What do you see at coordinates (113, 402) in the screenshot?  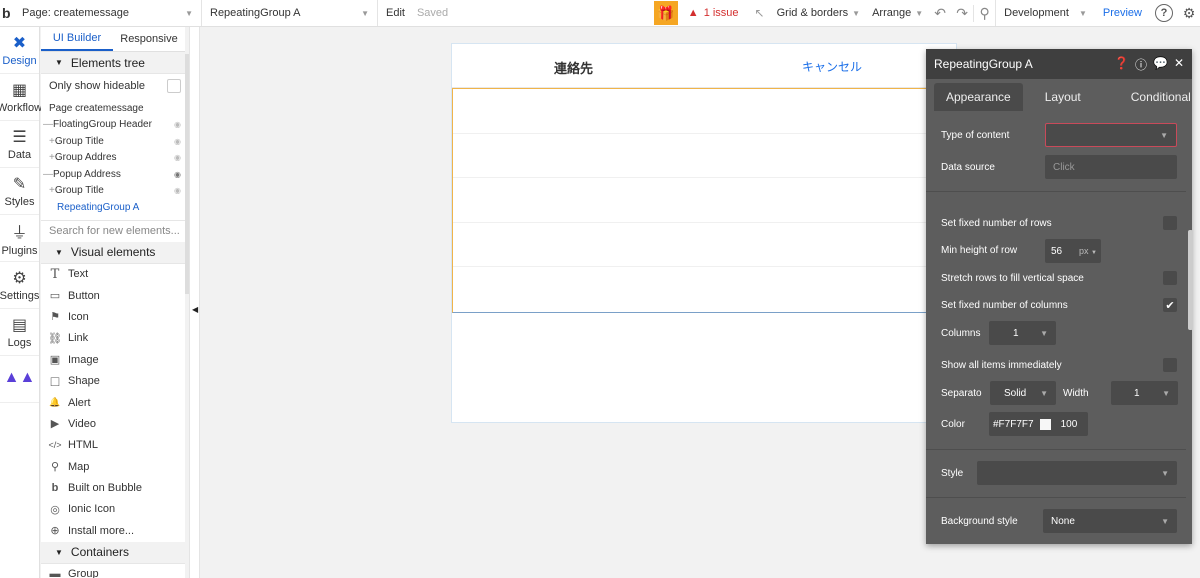 I see `element-alert: 🔔 Alert` at bounding box center [113, 402].